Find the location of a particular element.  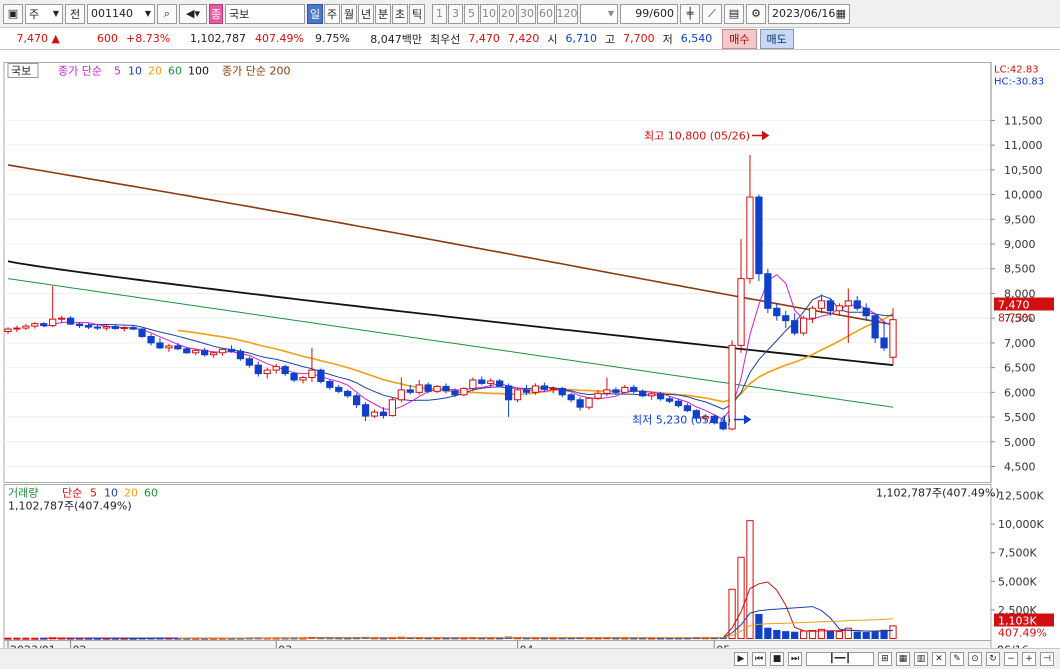

timeframe-tabs: 일주월년분초틱 is located at coordinates (366, 13).